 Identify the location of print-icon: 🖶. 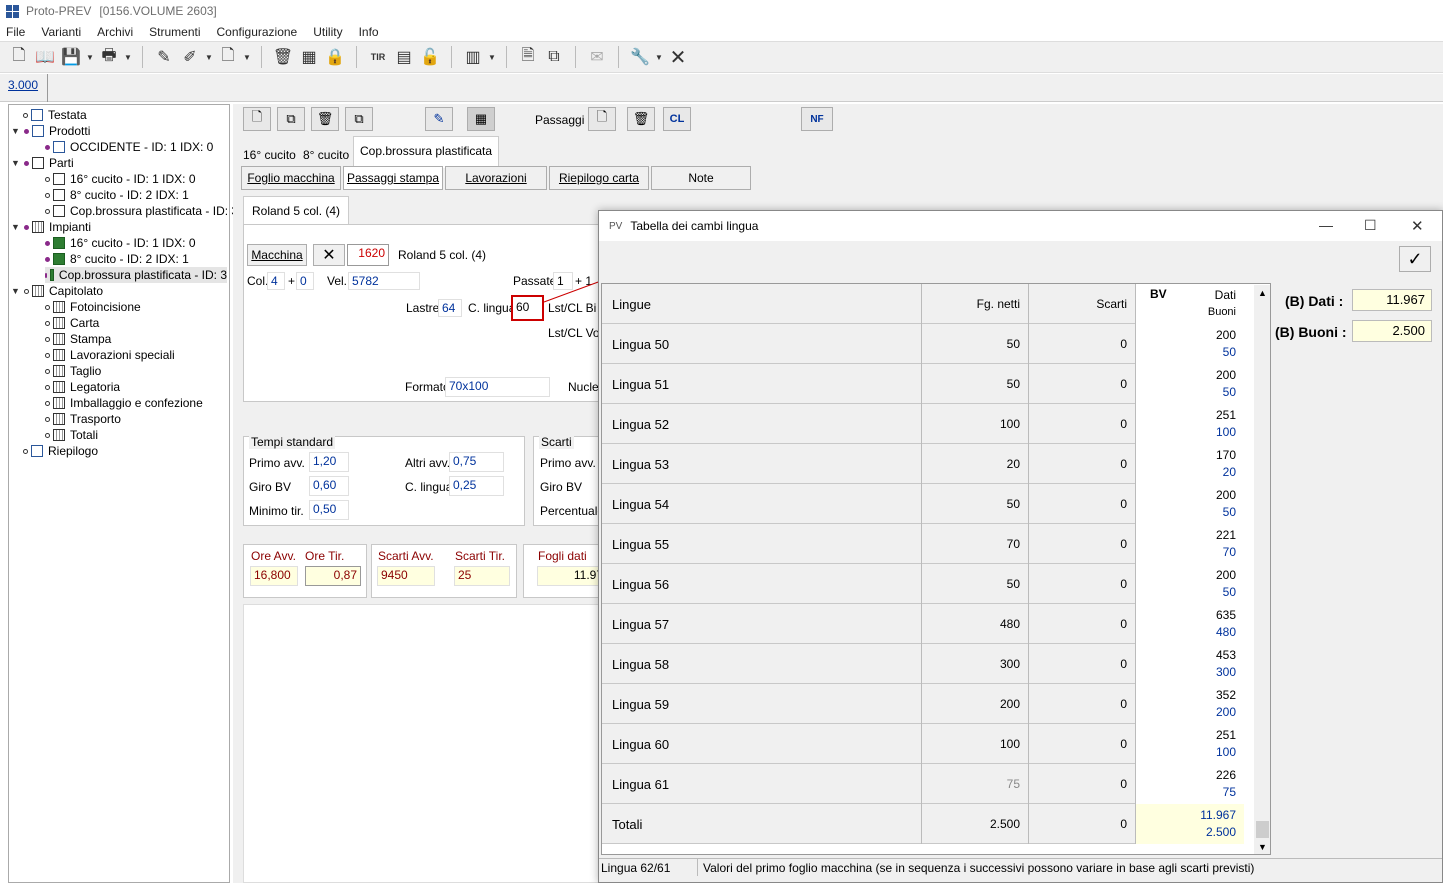
(109, 57).